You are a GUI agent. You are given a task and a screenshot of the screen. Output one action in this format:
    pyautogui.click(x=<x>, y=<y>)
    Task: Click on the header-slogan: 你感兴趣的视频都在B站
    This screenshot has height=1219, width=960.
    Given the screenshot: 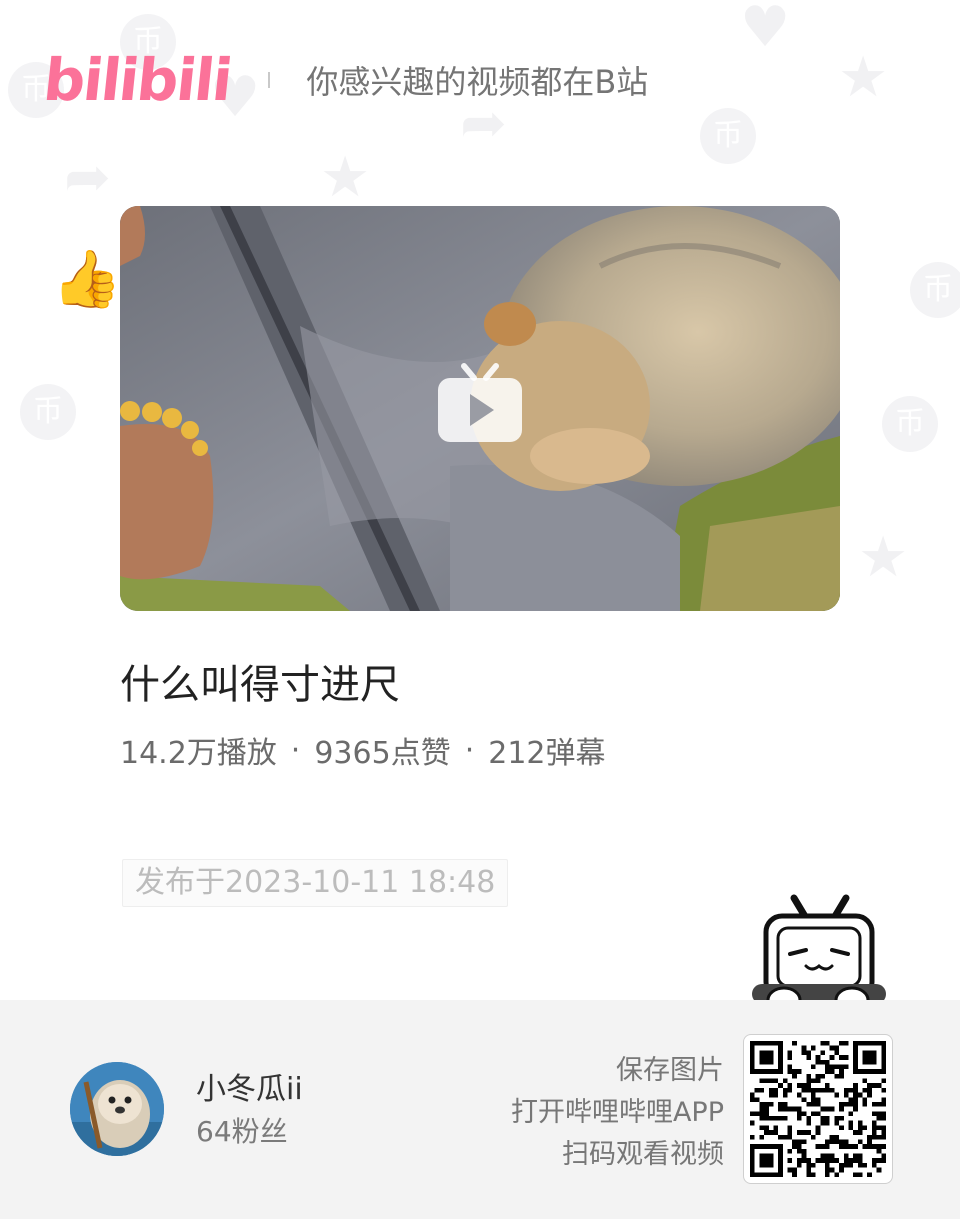 What is the action you would take?
    pyautogui.click(x=477, y=82)
    